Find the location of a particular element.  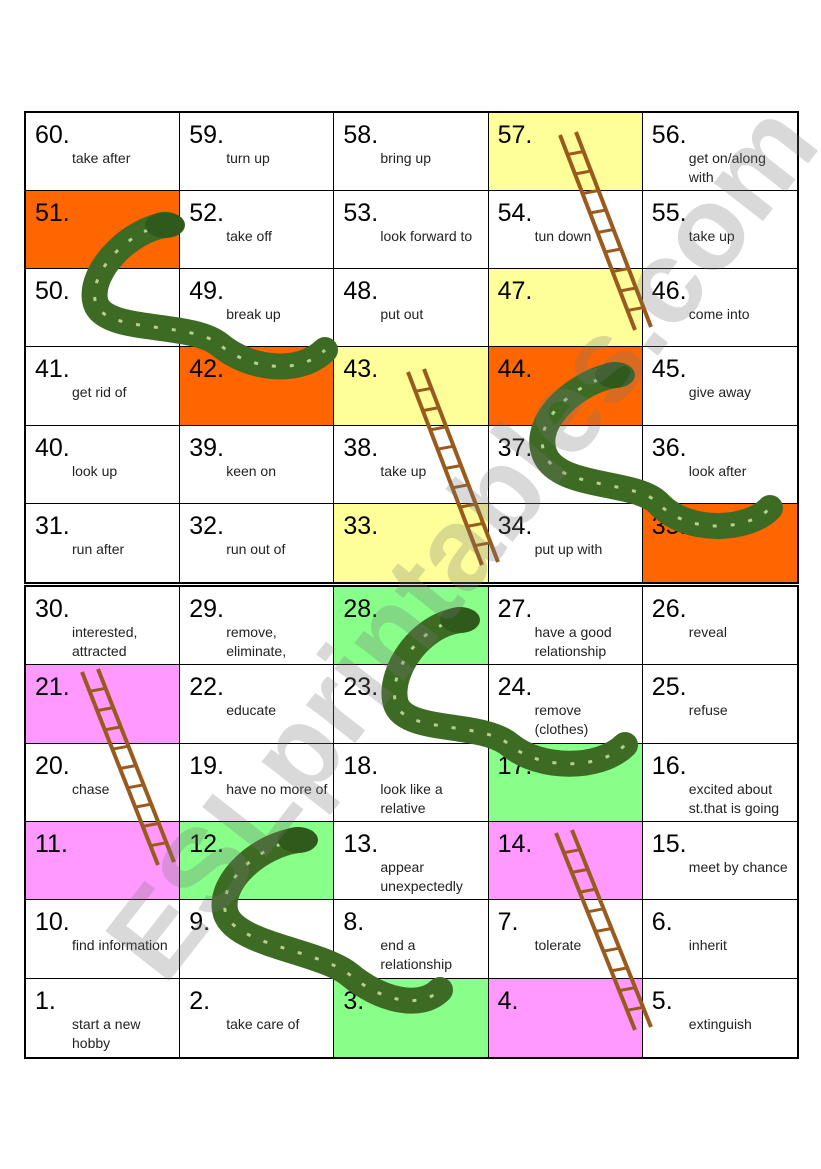

phrasal-verb-meaning: look forward to is located at coordinates (426, 236).